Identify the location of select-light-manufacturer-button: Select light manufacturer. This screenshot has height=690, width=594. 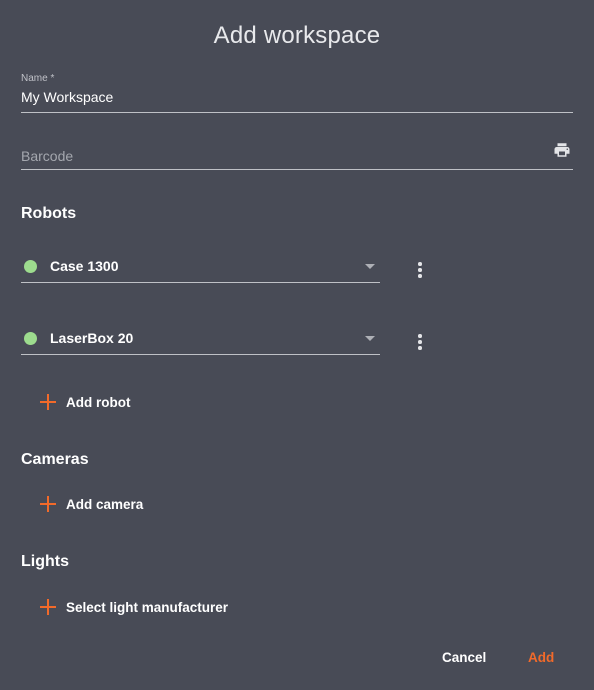
(134, 607).